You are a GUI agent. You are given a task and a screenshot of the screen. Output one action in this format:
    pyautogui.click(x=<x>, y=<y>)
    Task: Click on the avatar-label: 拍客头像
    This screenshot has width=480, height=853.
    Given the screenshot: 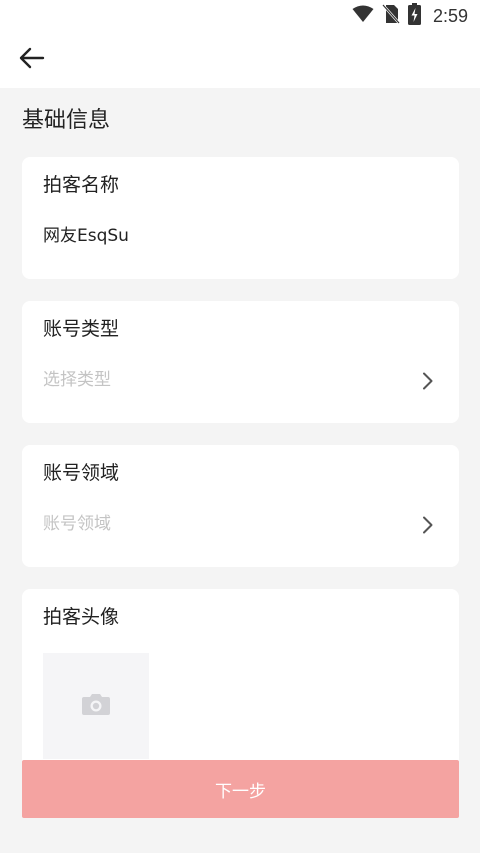 What is the action you would take?
    pyautogui.click(x=81, y=617)
    